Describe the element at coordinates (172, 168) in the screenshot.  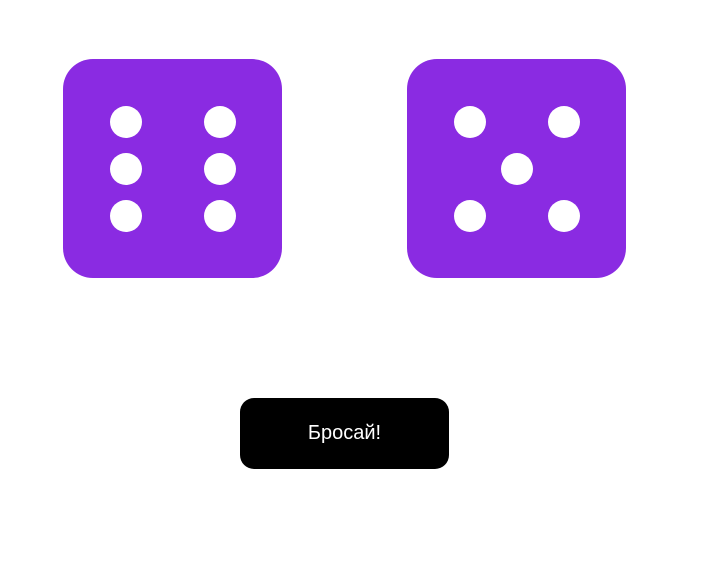
I see `die-left` at that location.